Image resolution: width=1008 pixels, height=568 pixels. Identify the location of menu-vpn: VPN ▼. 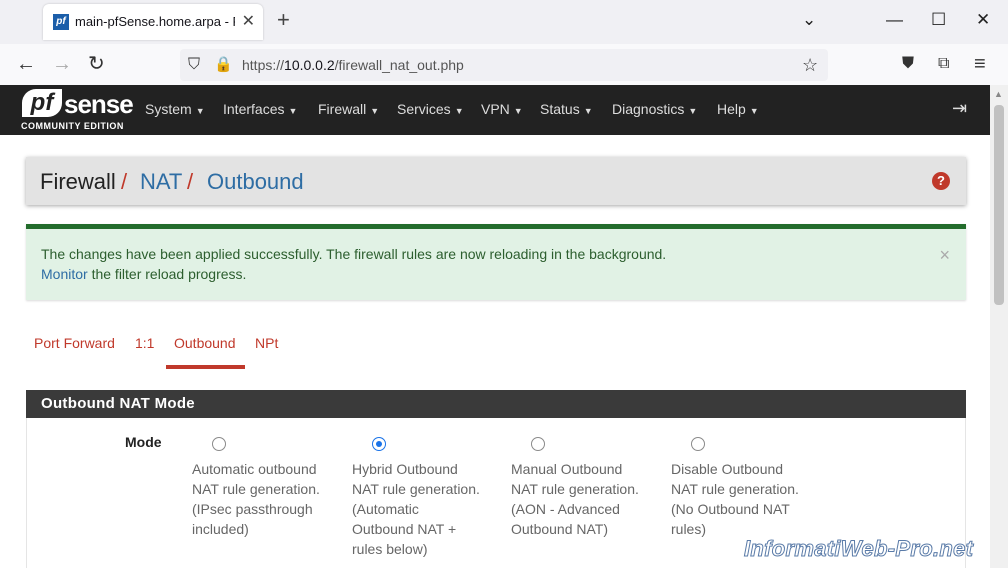
(502, 109).